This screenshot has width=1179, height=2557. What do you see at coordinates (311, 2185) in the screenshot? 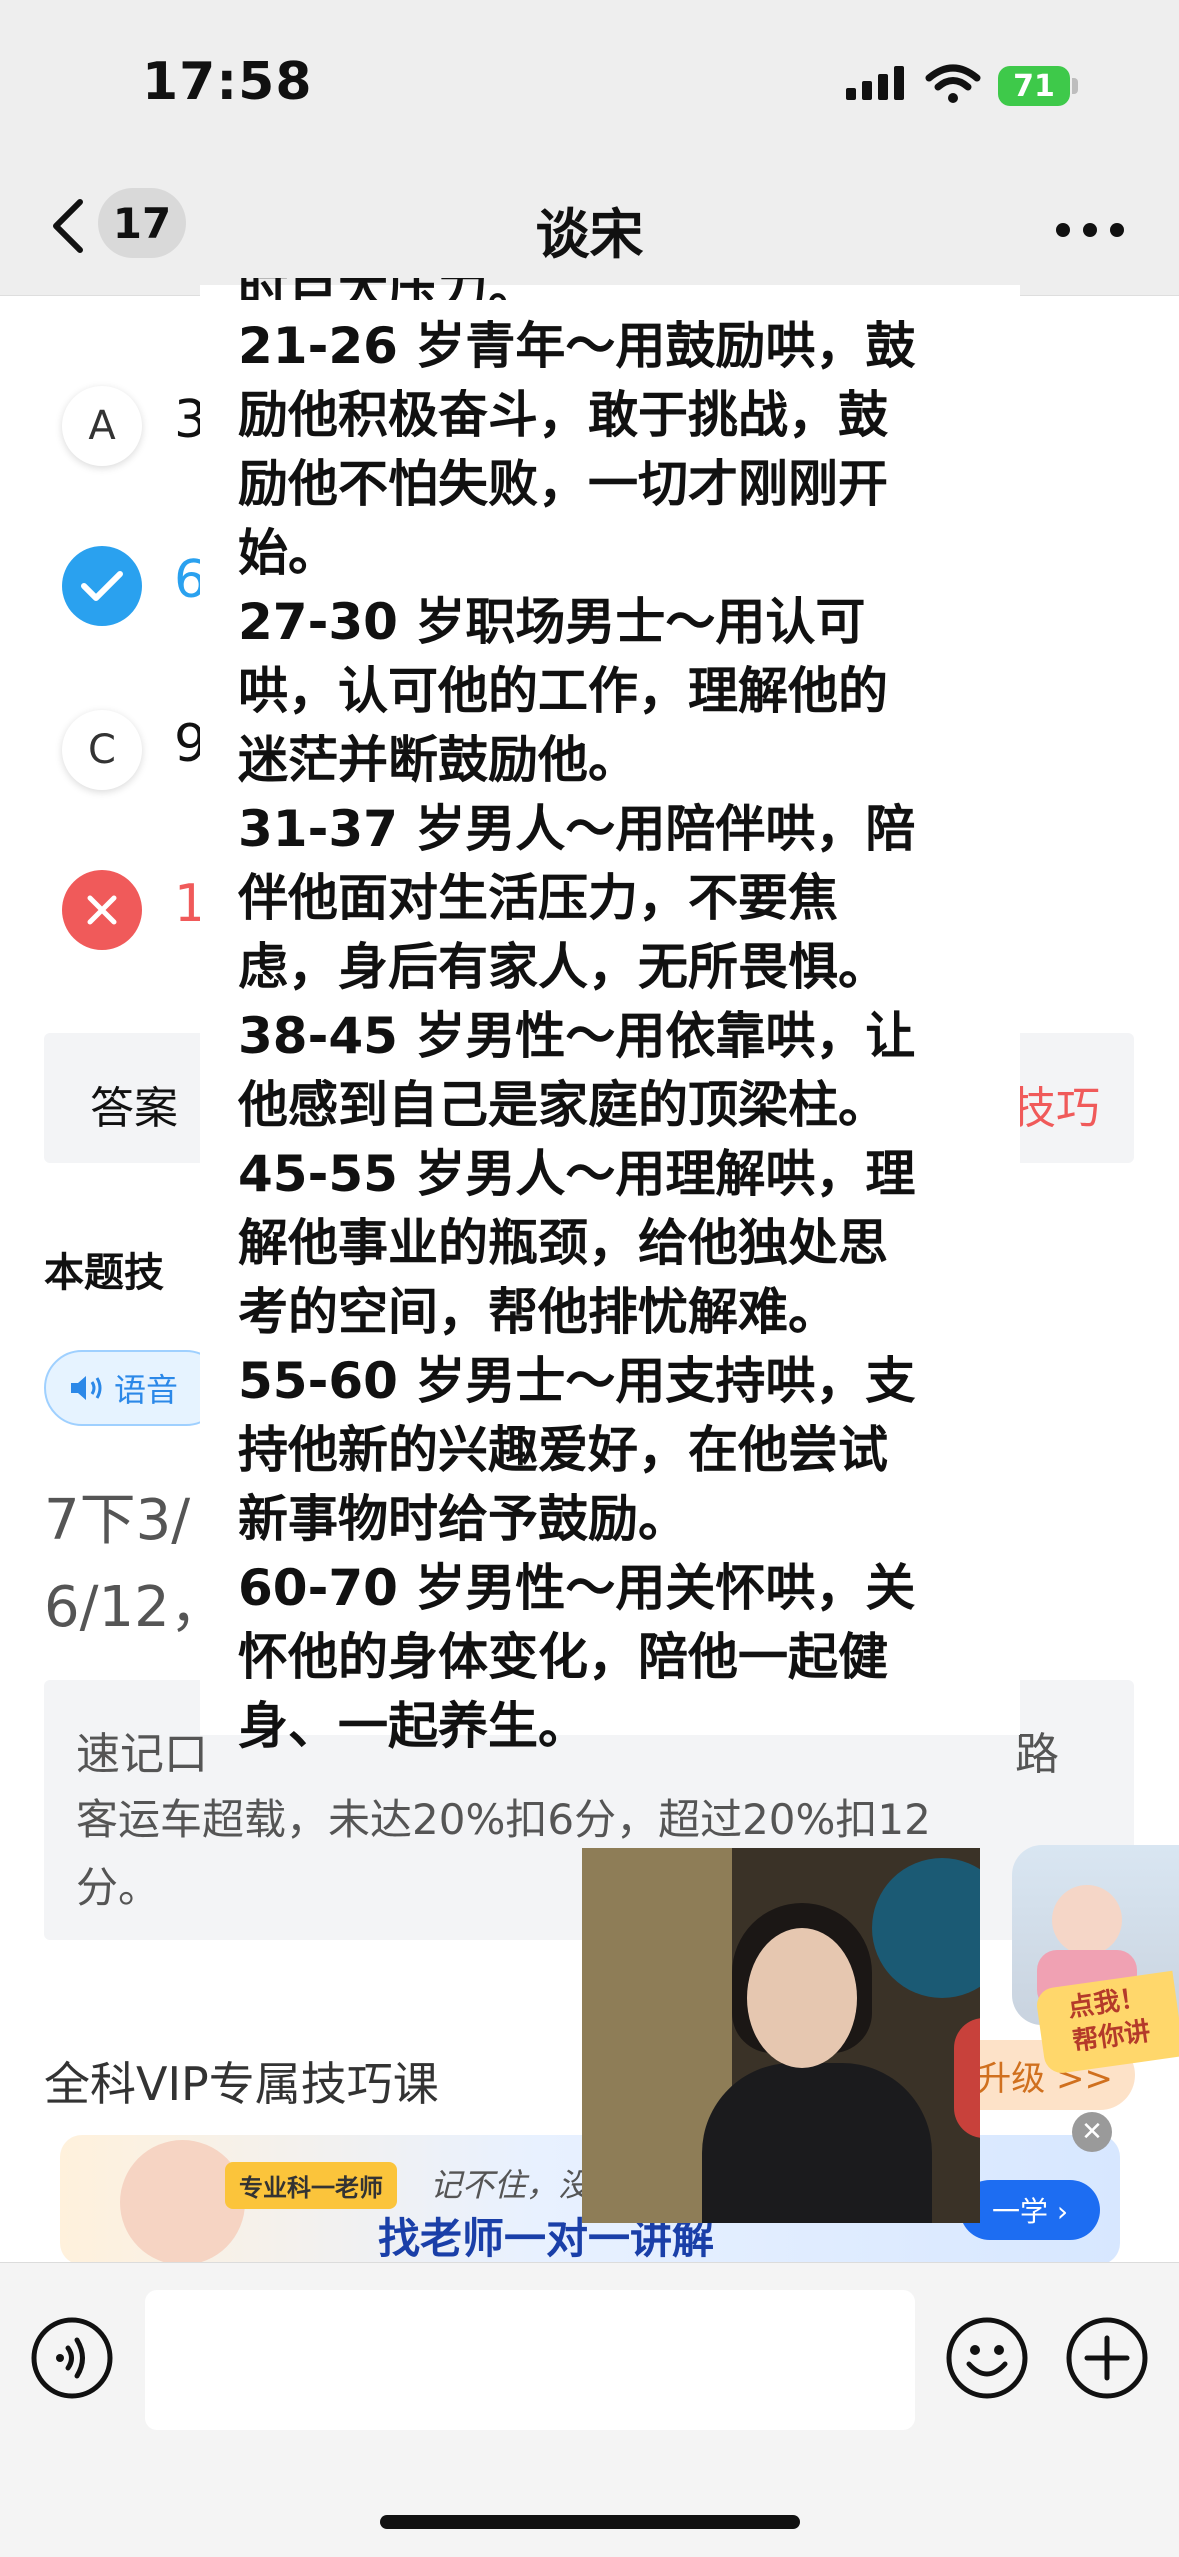
I see `teacher-tag: 专业科一老师` at bounding box center [311, 2185].